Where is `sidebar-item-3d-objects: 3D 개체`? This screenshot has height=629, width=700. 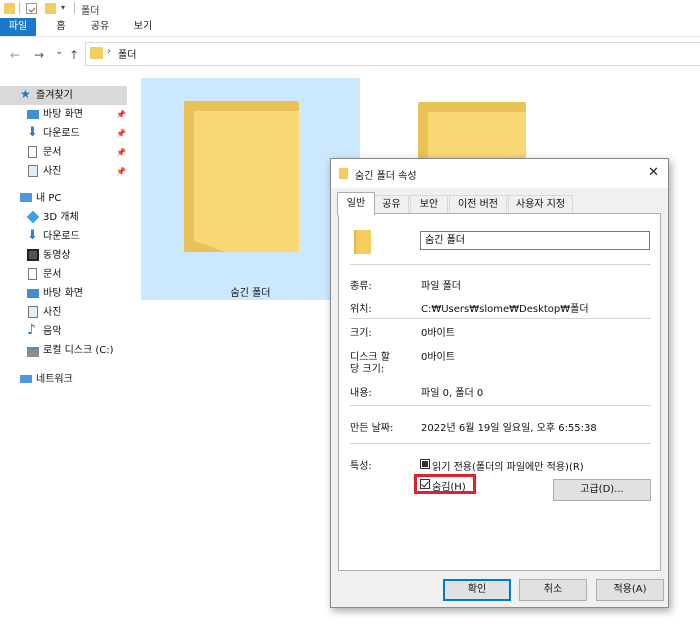
sidebar-item-3d-objects: 3D 개체 is located at coordinates (63, 217).